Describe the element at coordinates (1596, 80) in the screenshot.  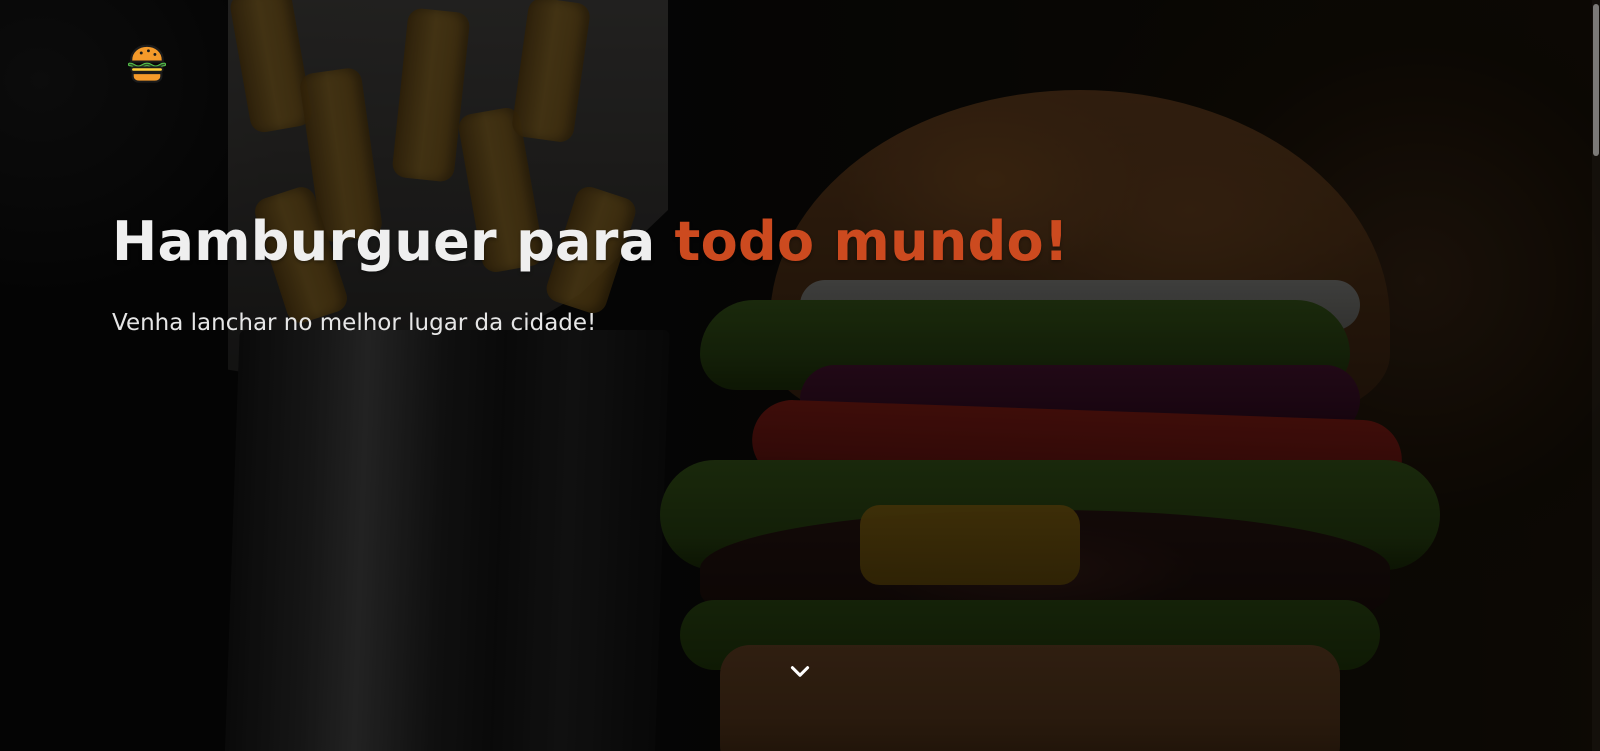
I see `scrollbar-thumb` at that location.